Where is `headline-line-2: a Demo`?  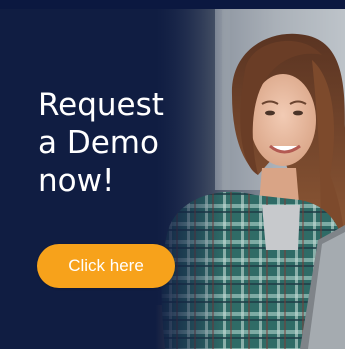
headline-line-2: a Demo is located at coordinates (98, 143).